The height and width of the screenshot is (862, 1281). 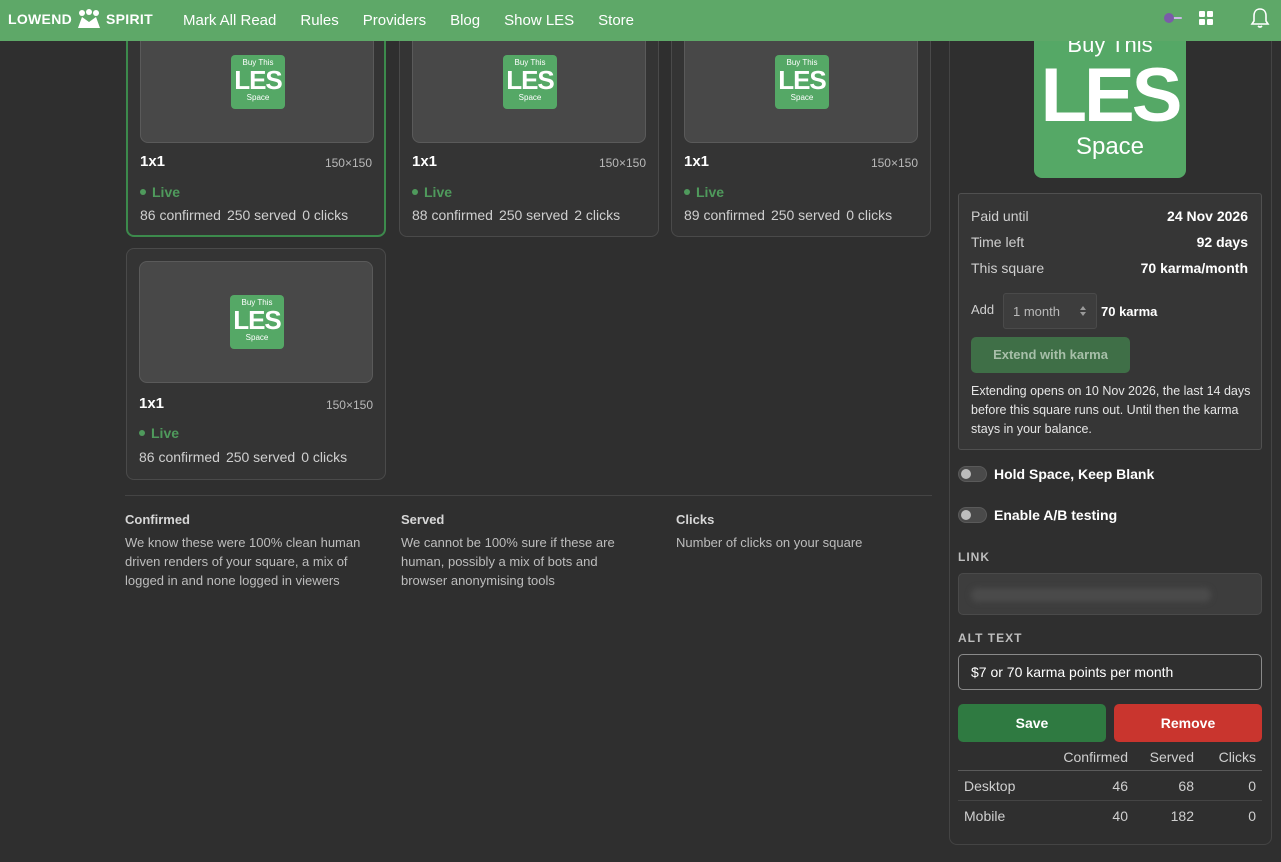 I want to click on remove-button: Remove, so click(x=1188, y=723).